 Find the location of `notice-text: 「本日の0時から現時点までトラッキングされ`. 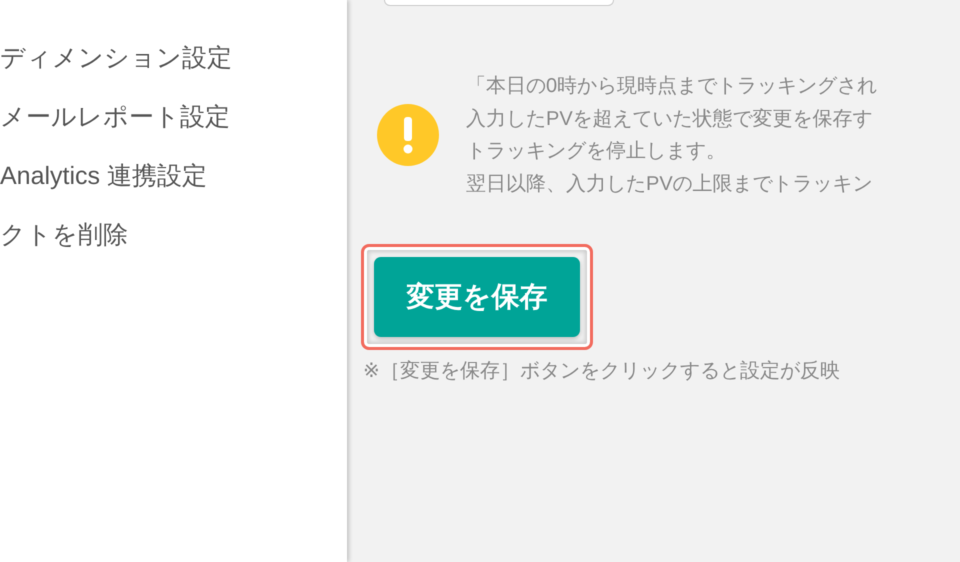

notice-text: 「本日の0時から現時点までトラッキングされ is located at coordinates (672, 86).